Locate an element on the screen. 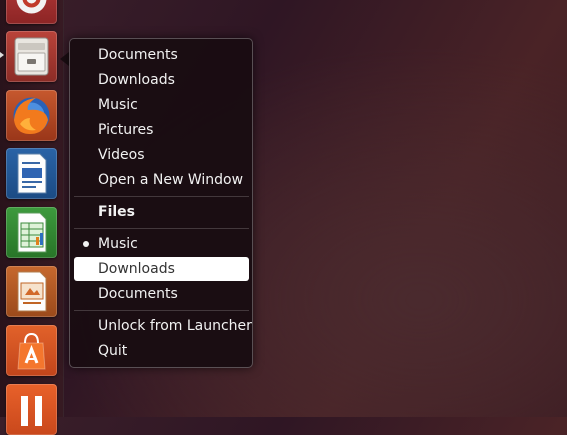  files-launcher-icon is located at coordinates (31, 56).